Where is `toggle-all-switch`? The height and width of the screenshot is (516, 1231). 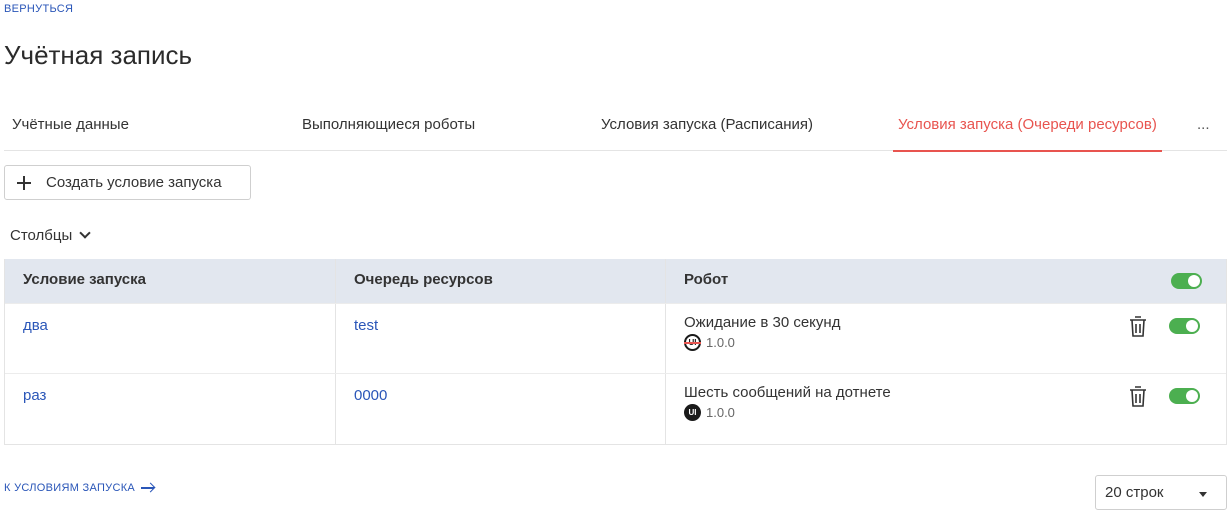
toggle-all-switch is located at coordinates (1186, 281).